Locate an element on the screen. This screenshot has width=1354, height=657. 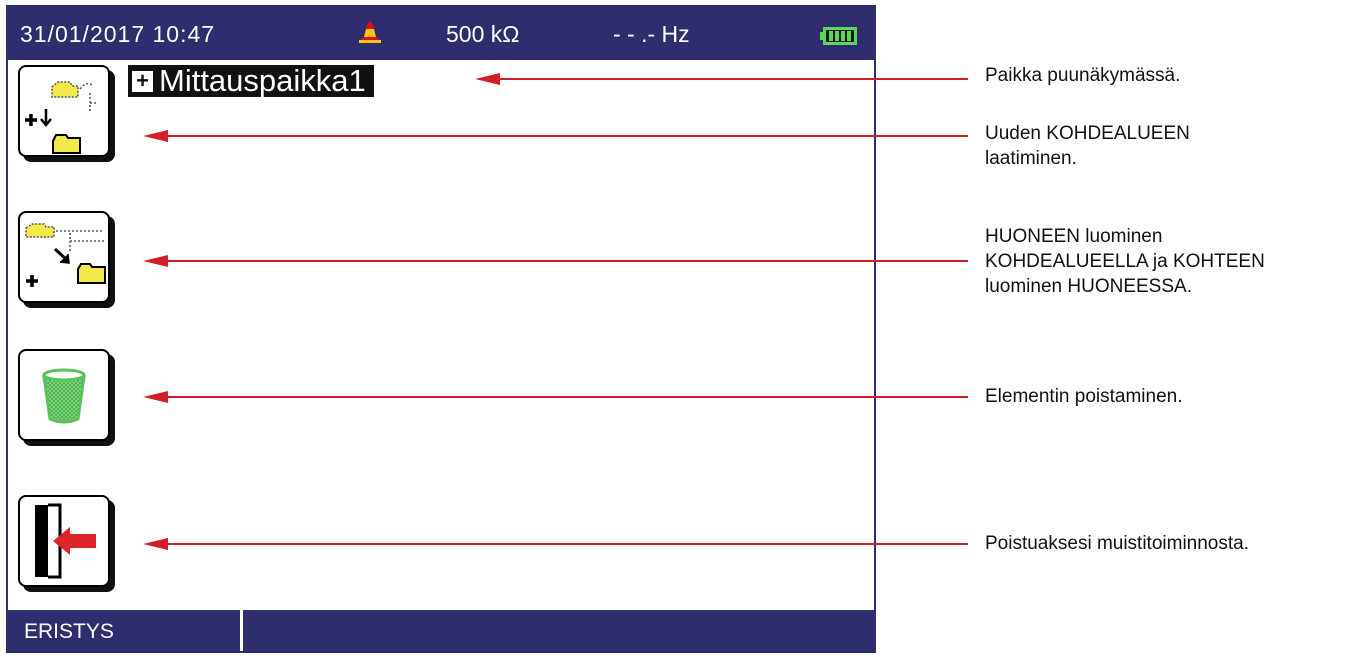
annotation-create-site: Uuden KOHDEALUEEN laatiminen. is located at coordinates (1087, 146).